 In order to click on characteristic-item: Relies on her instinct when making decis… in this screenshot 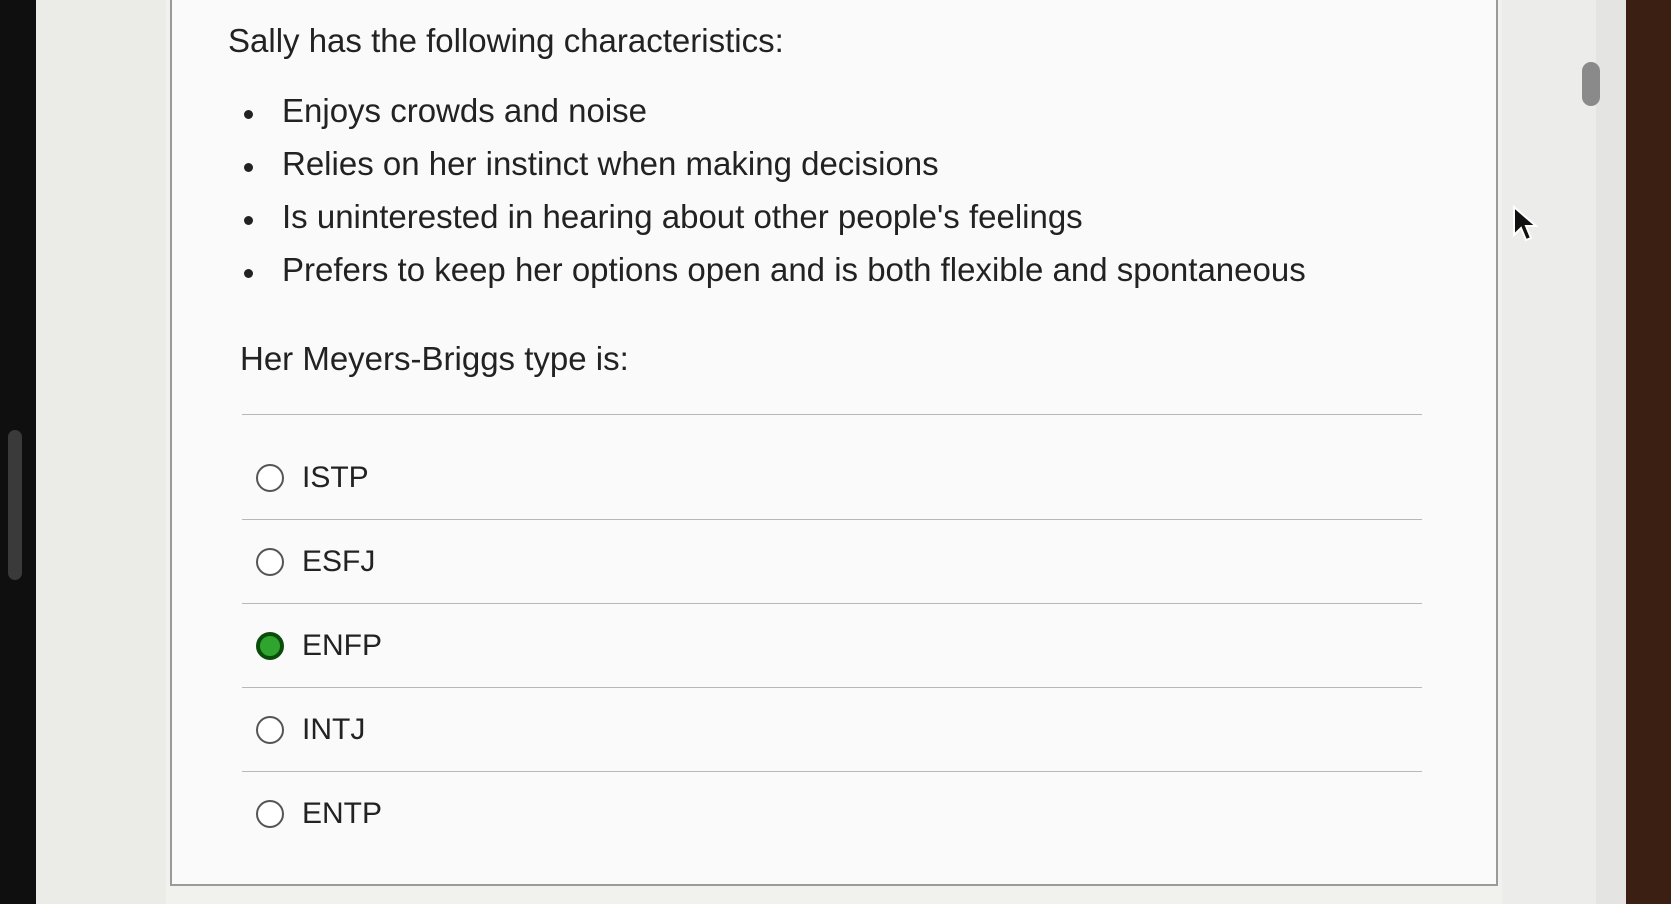, I will do `click(772, 171)`.